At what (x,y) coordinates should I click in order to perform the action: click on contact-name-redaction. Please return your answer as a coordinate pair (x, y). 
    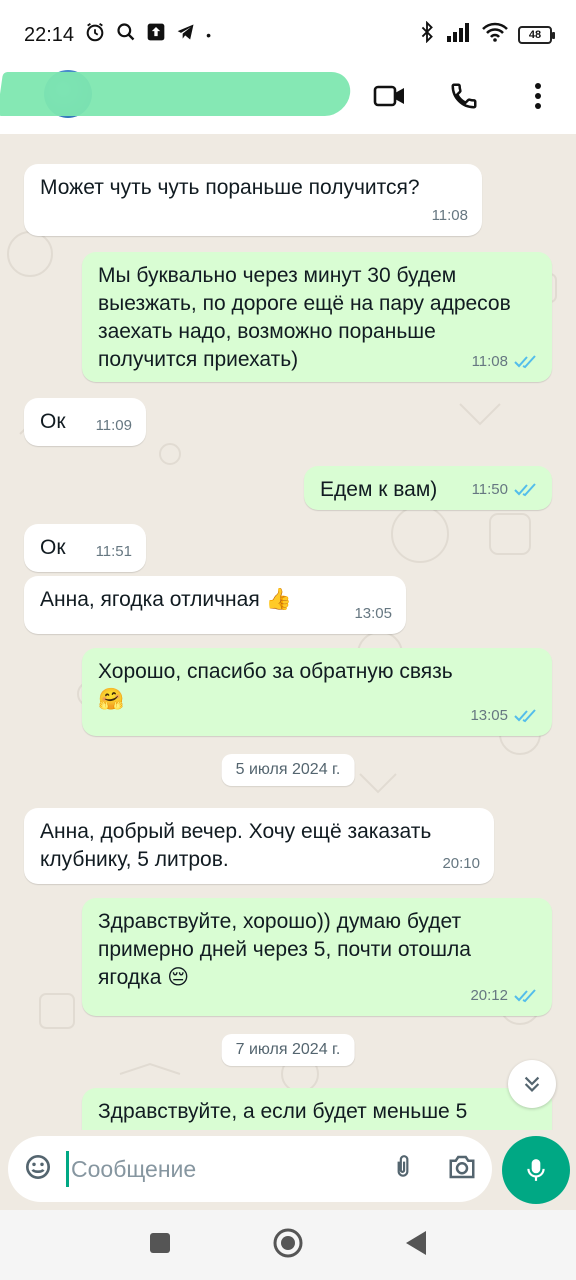
    Looking at the image, I should click on (177, 94).